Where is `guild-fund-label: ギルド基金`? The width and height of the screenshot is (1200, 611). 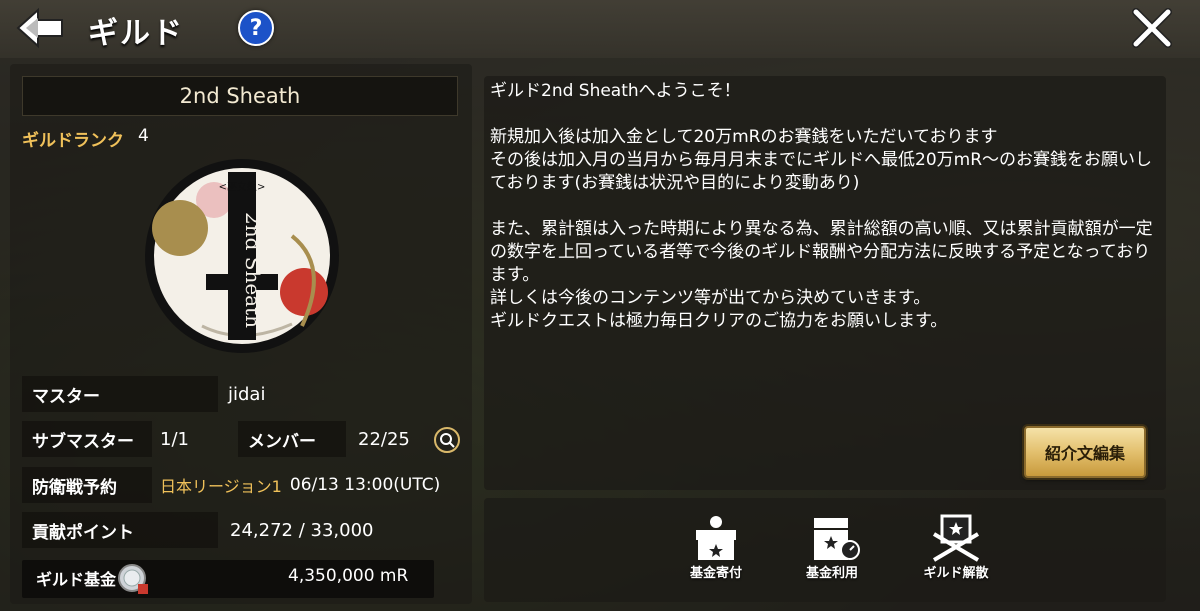
guild-fund-label: ギルド基金 is located at coordinates (76, 579).